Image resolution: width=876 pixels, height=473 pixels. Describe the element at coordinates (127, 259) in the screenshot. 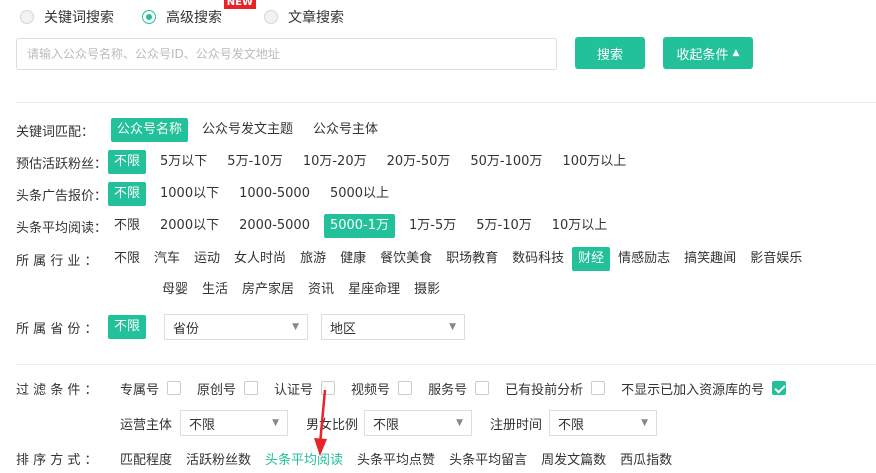

I see `industry-option: 不限` at that location.